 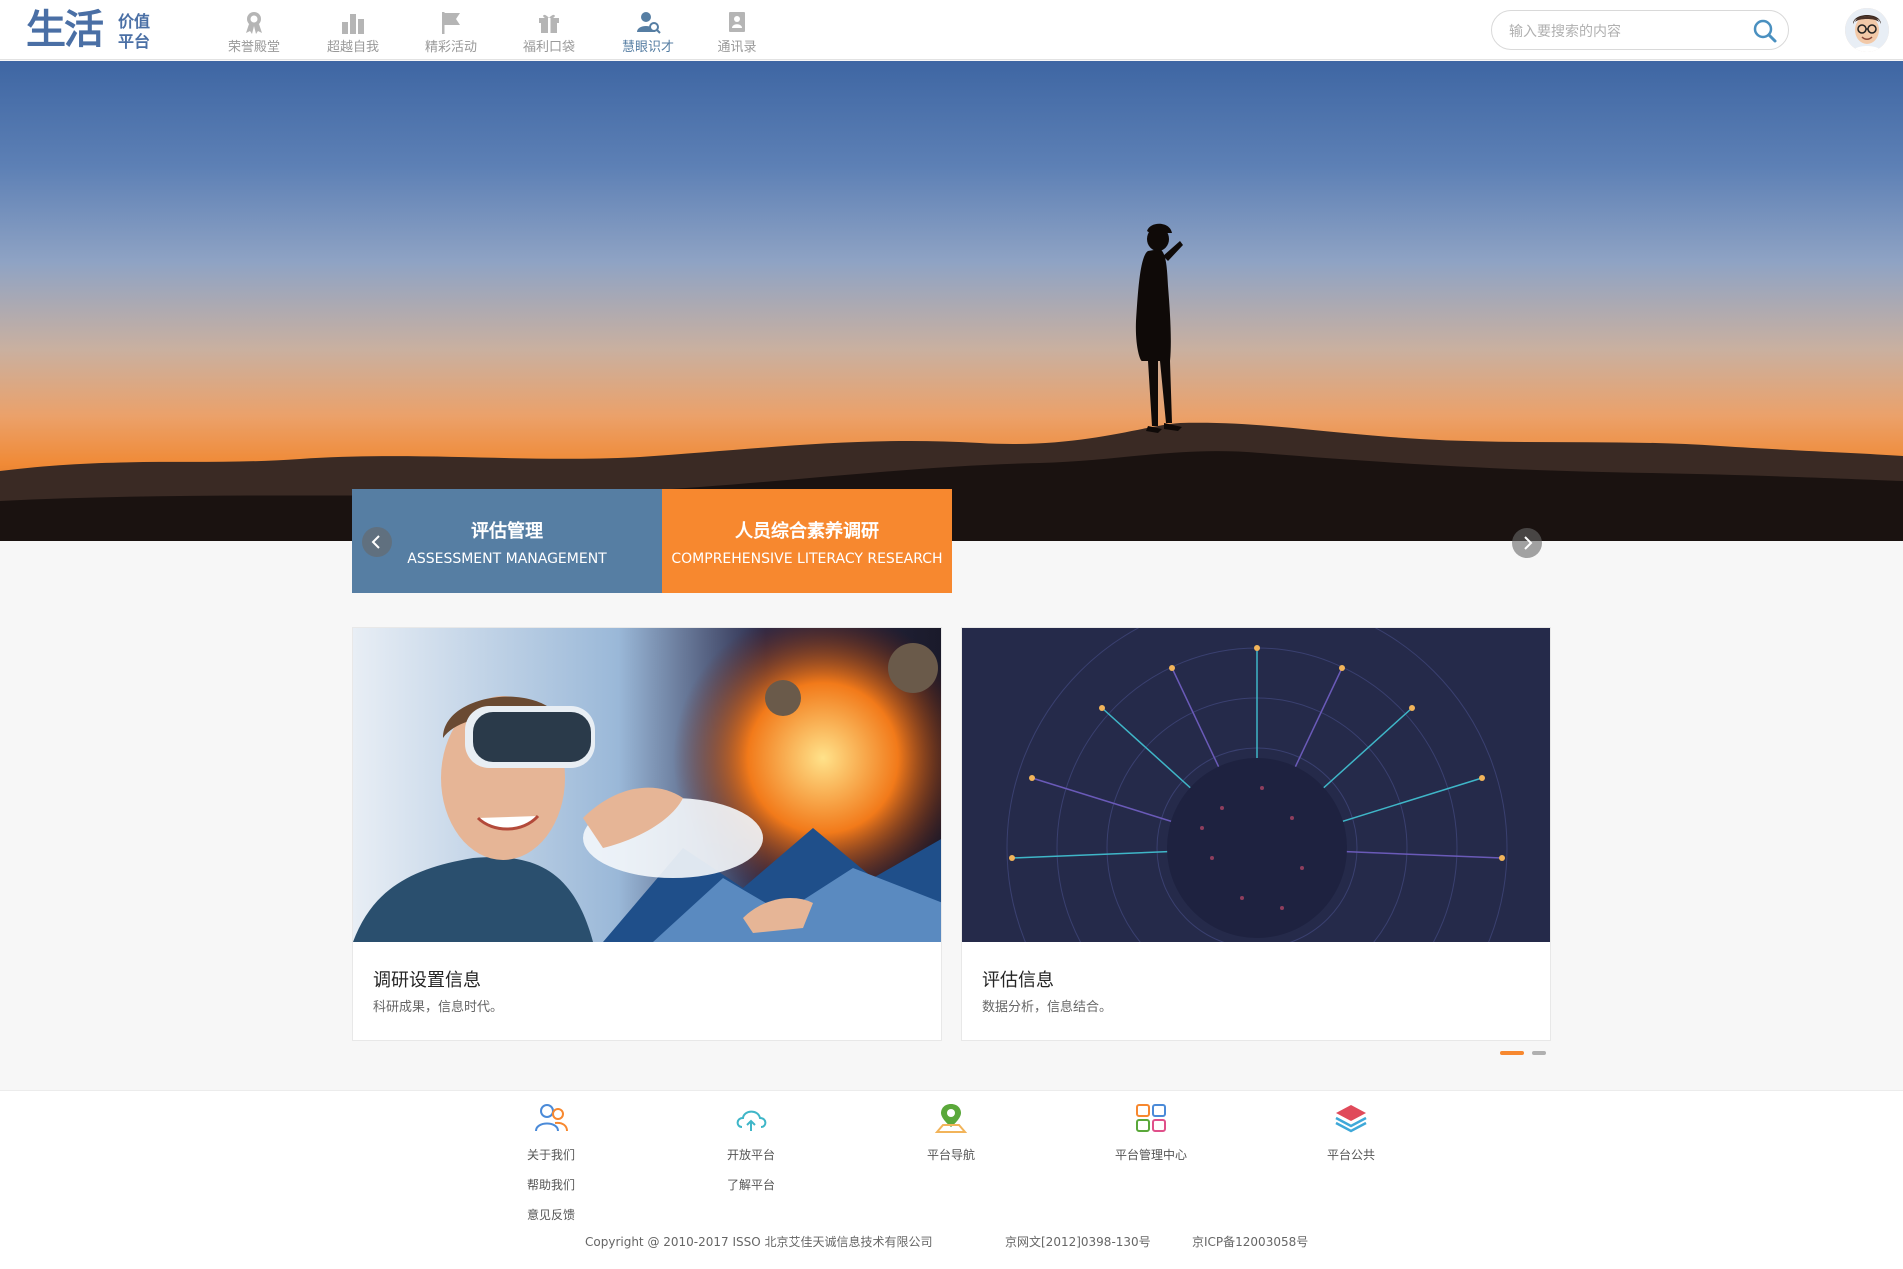 What do you see at coordinates (551, 1185) in the screenshot?
I see `footer-link-help: 帮助我们` at bounding box center [551, 1185].